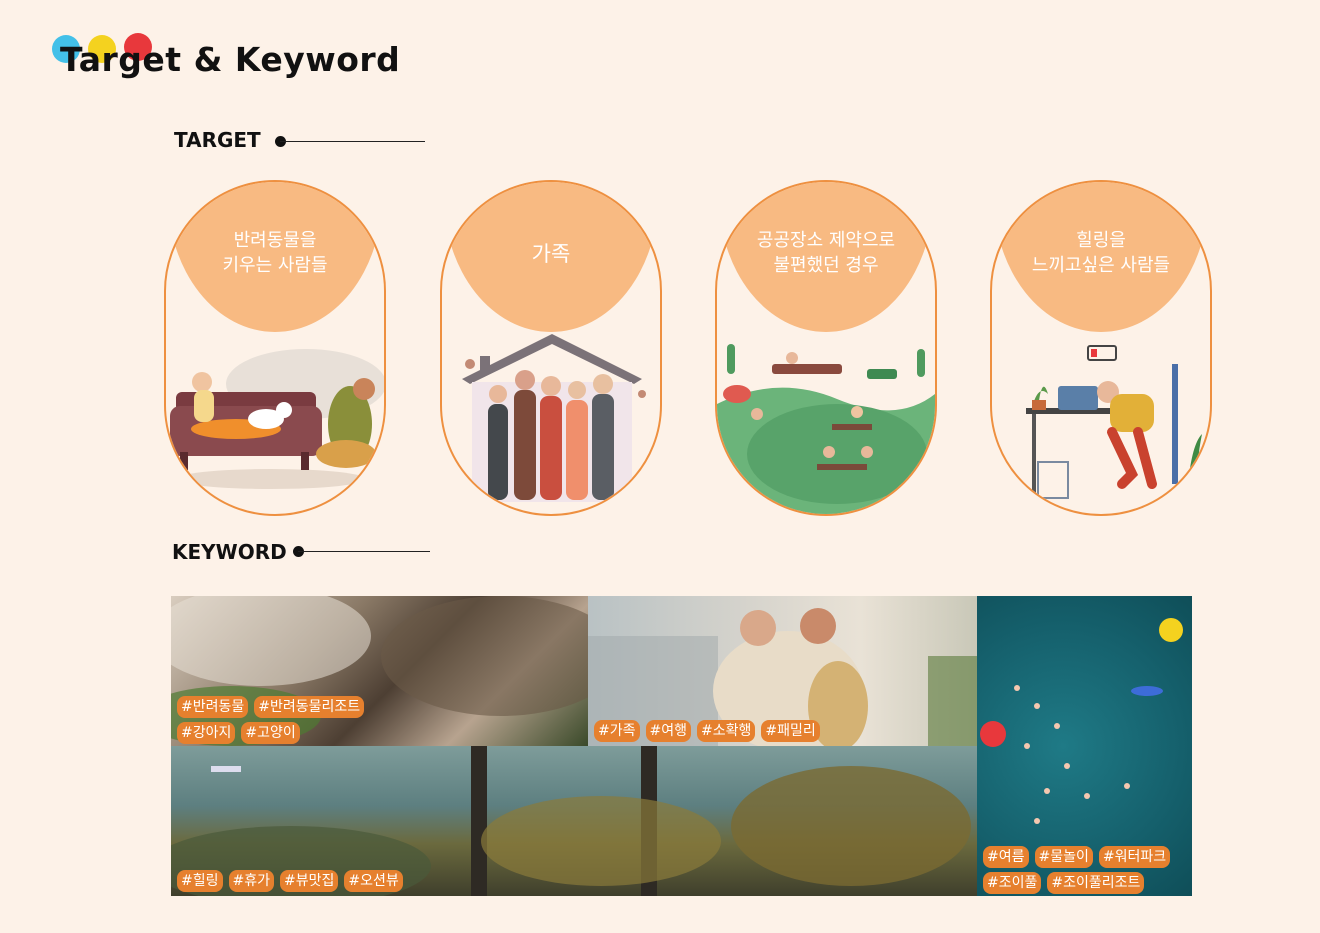 This screenshot has width=1320, height=933. I want to click on keyword-tag: #소확행, so click(726, 731).